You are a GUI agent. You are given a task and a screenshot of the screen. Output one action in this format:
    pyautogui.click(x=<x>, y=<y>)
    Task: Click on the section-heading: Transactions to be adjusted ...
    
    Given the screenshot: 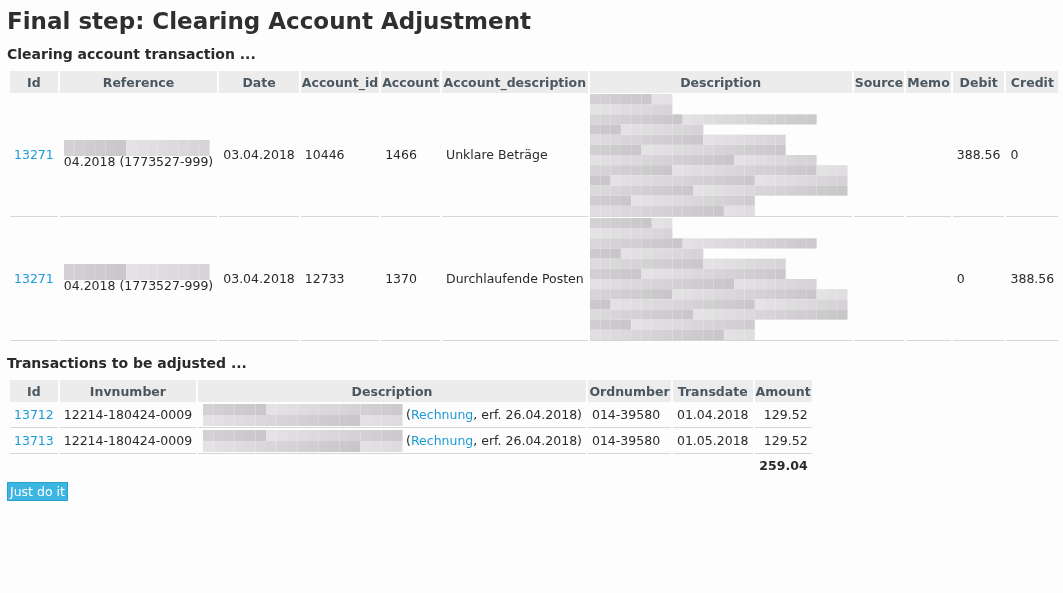 What is the action you would take?
    pyautogui.click(x=127, y=363)
    